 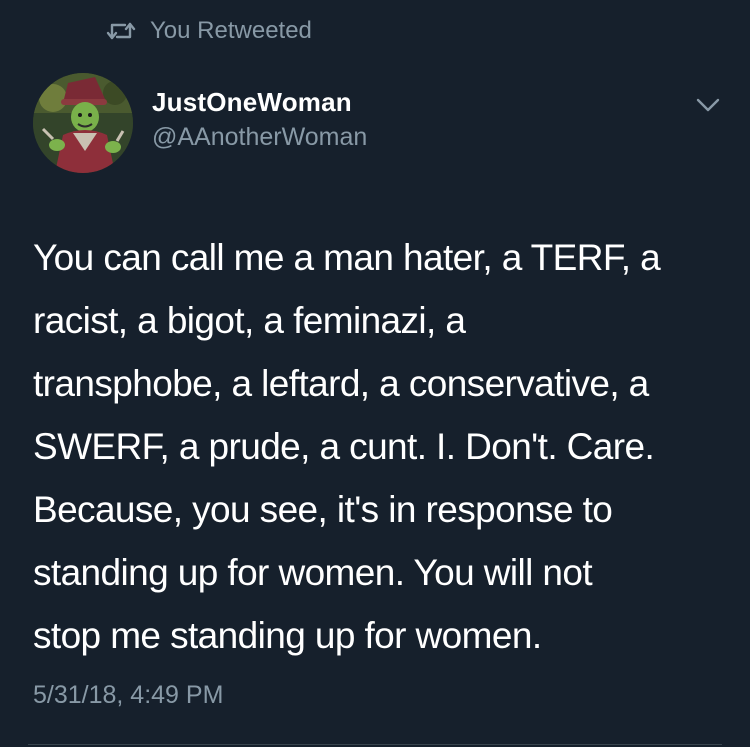 I want to click on tweet-text-line: Because, you see, it's in response to, so click(x=323, y=509).